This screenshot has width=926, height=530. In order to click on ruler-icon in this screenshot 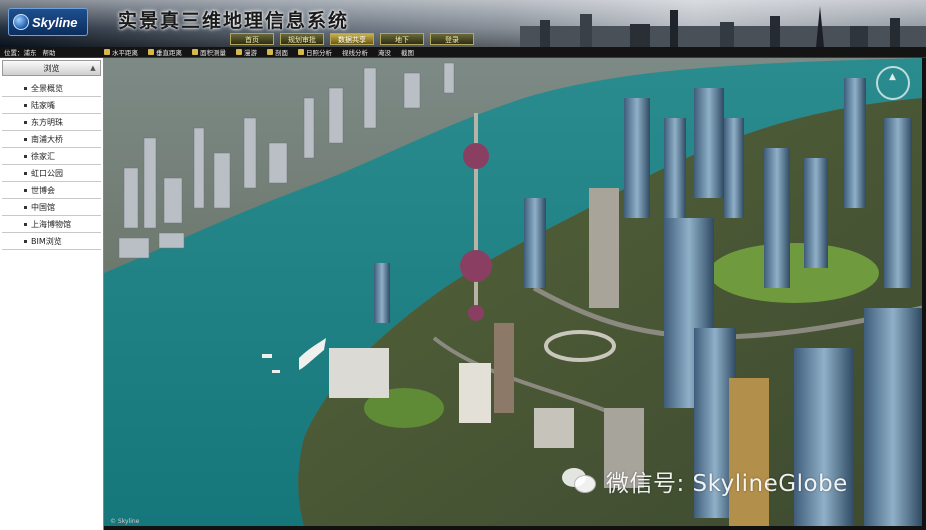, I will do `click(107, 52)`.